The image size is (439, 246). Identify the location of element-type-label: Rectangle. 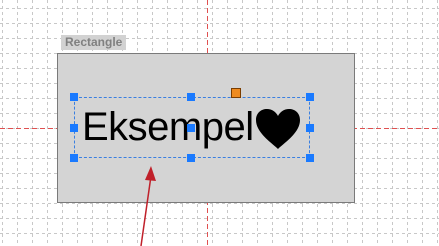
(94, 42).